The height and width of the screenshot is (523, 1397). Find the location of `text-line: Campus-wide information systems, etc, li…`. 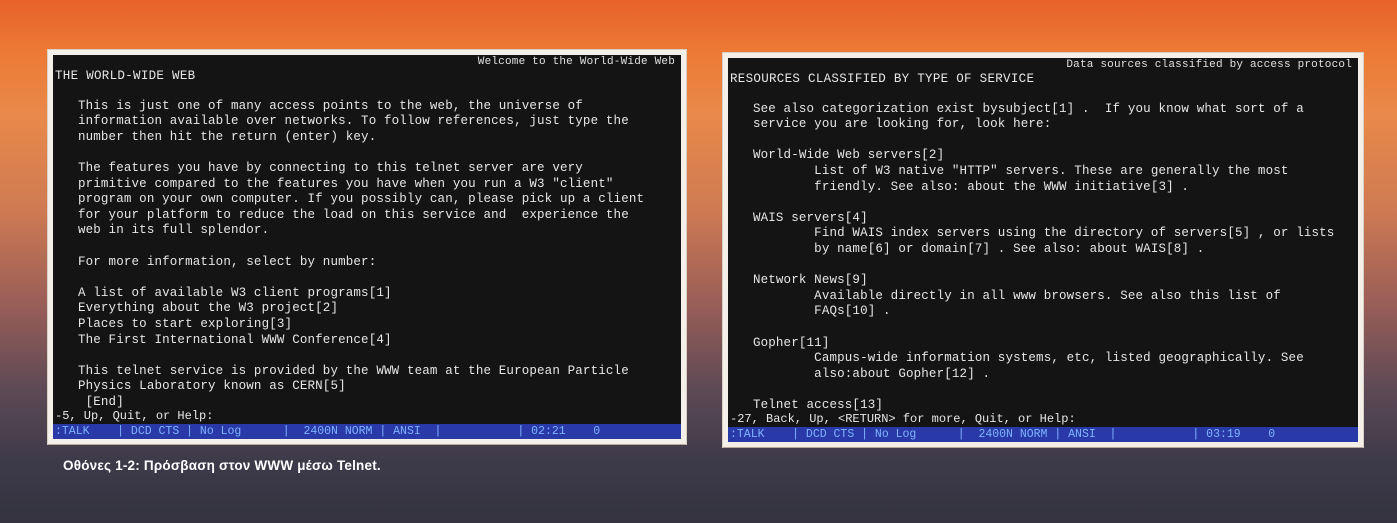

text-line: Campus-wide information systems, etc, li… is located at coordinates (1017, 358).